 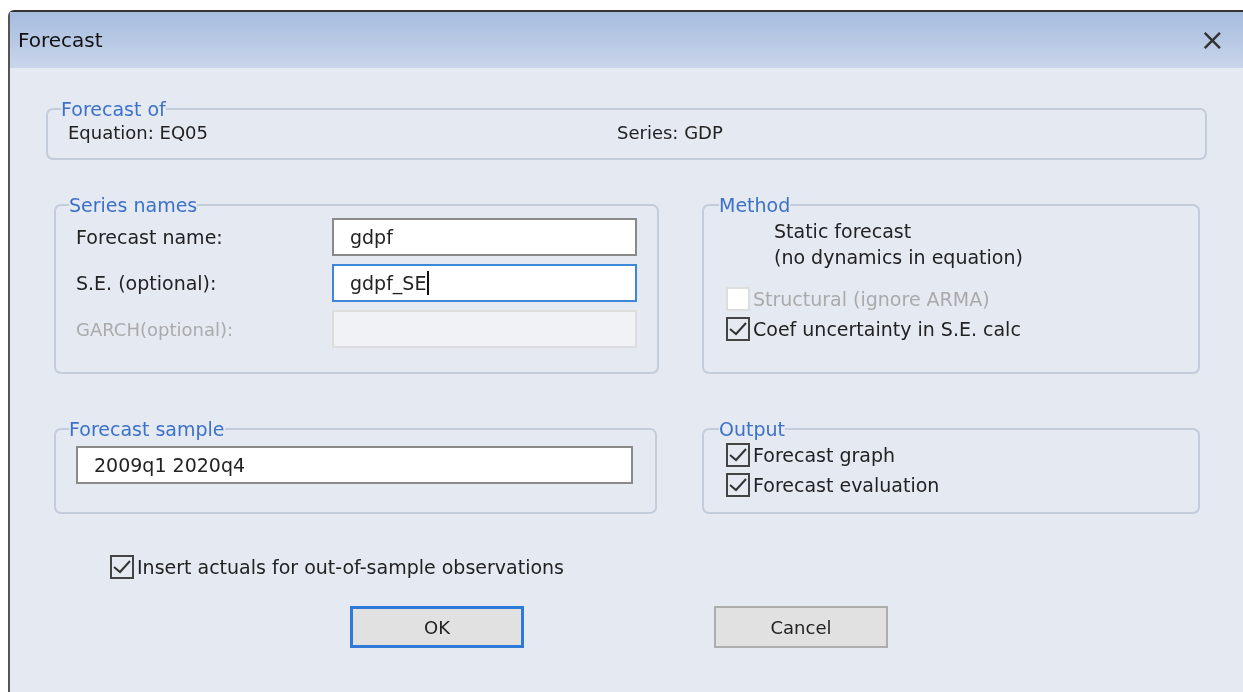 I want to click on ok-button: OK, so click(x=437, y=627).